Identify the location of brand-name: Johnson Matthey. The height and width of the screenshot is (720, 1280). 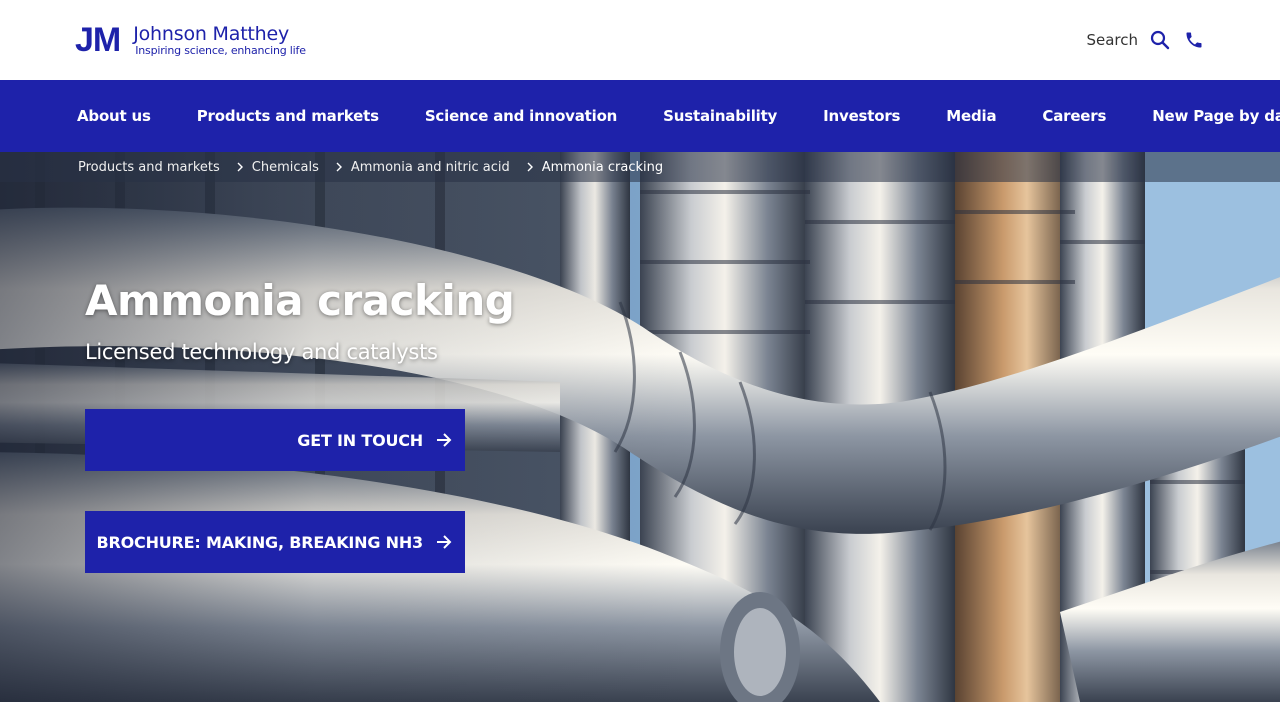
(211, 33).